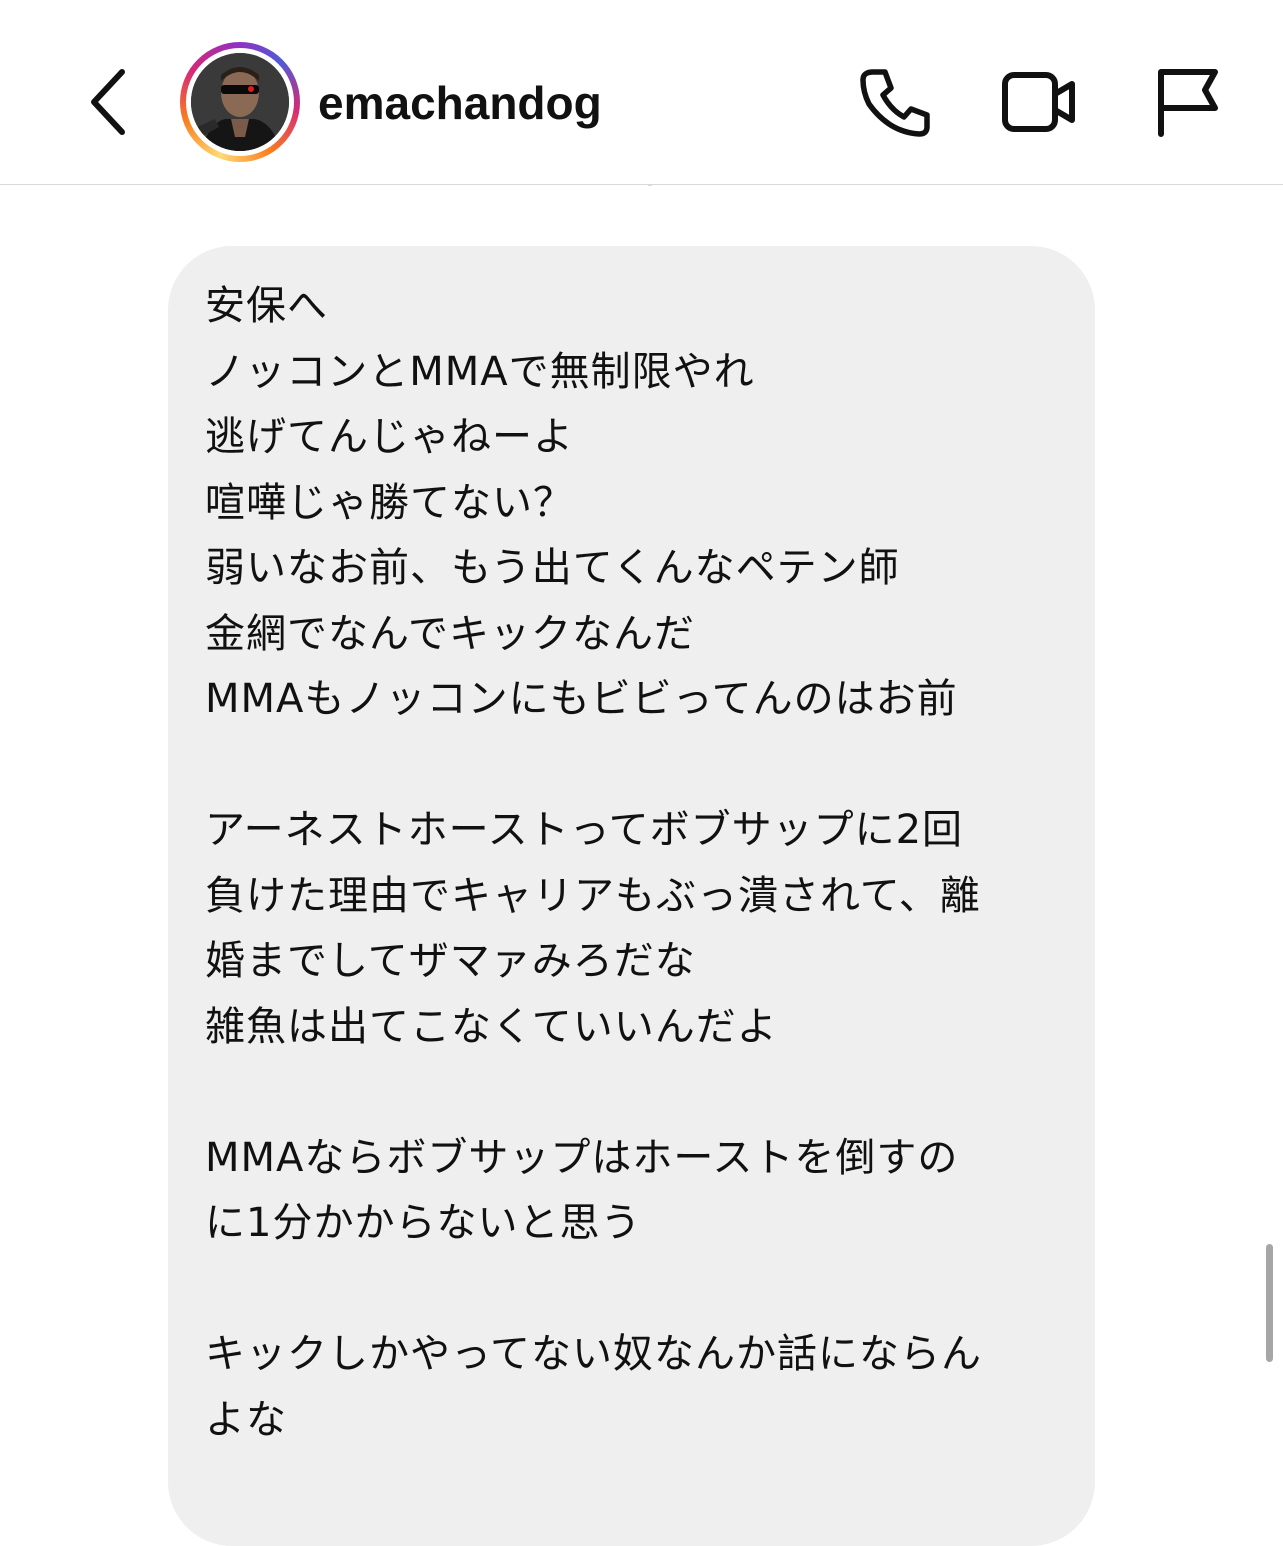  I want to click on video-call-button, so click(1038, 102).